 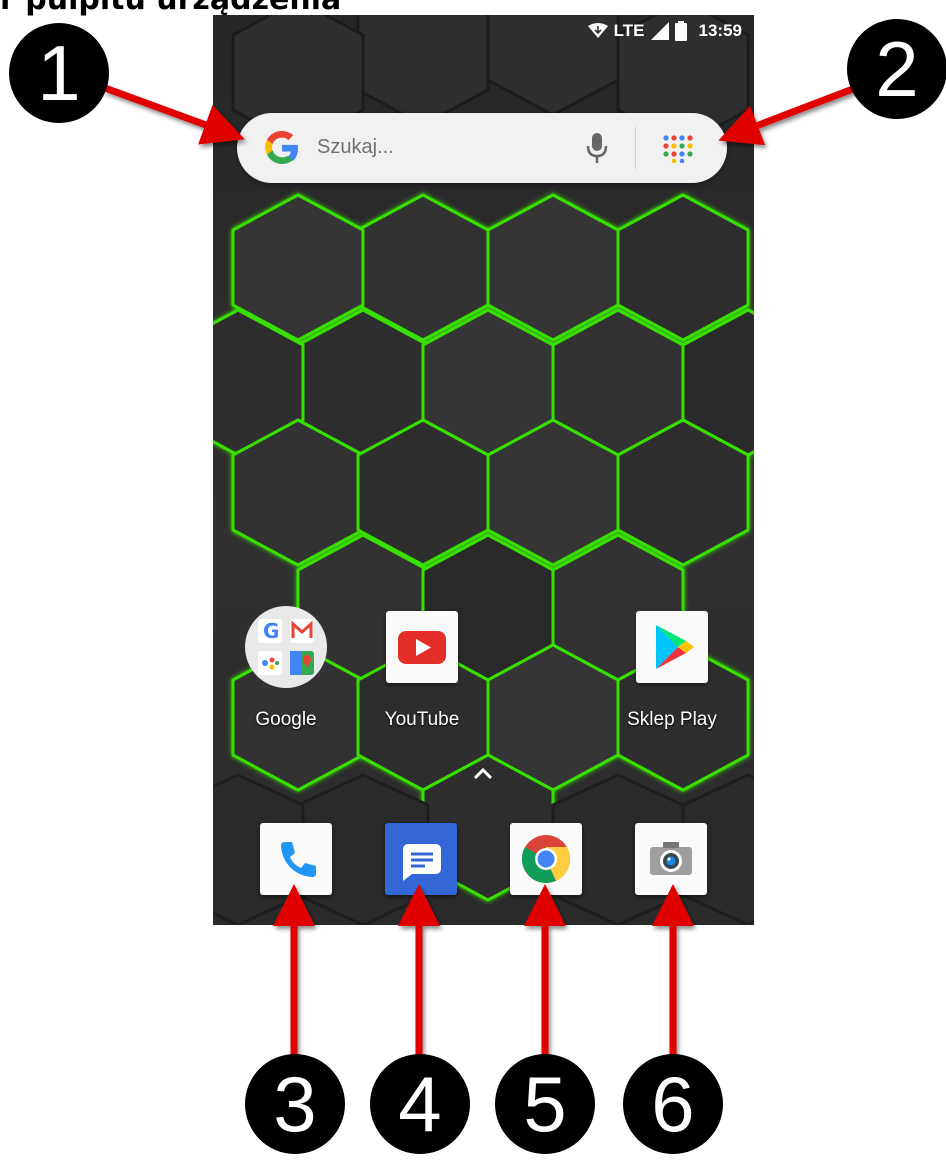 I want to click on app-play-store: Sklep Play, so click(x=672, y=671).